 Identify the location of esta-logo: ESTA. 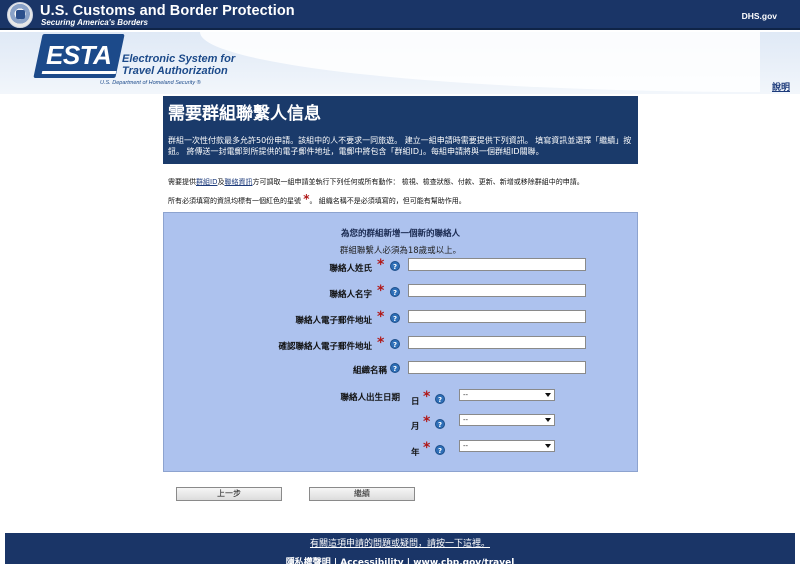
(79, 55).